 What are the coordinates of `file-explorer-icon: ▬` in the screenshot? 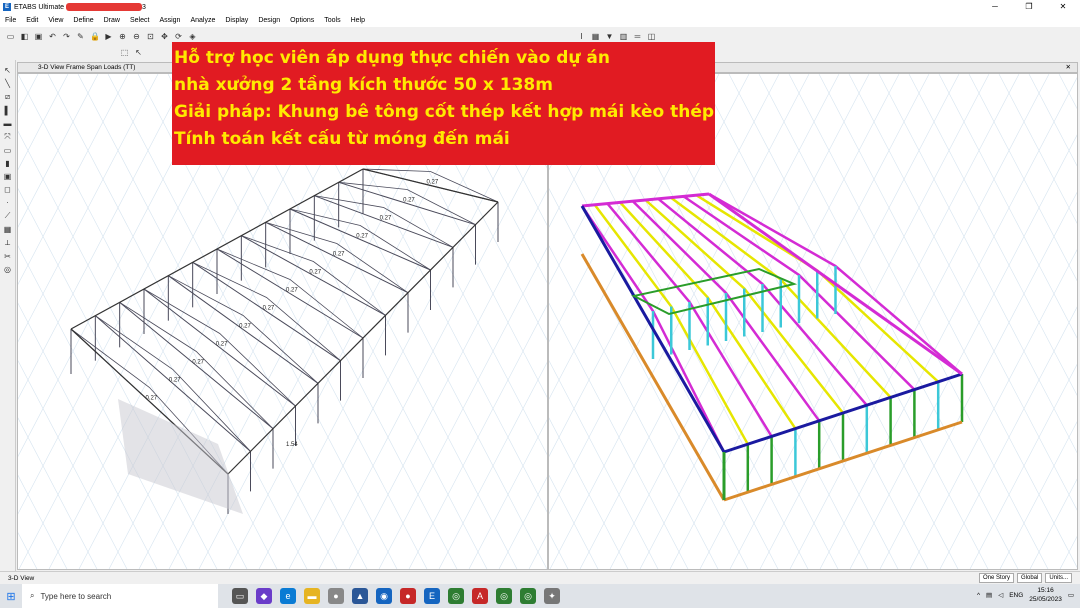 It's located at (312, 596).